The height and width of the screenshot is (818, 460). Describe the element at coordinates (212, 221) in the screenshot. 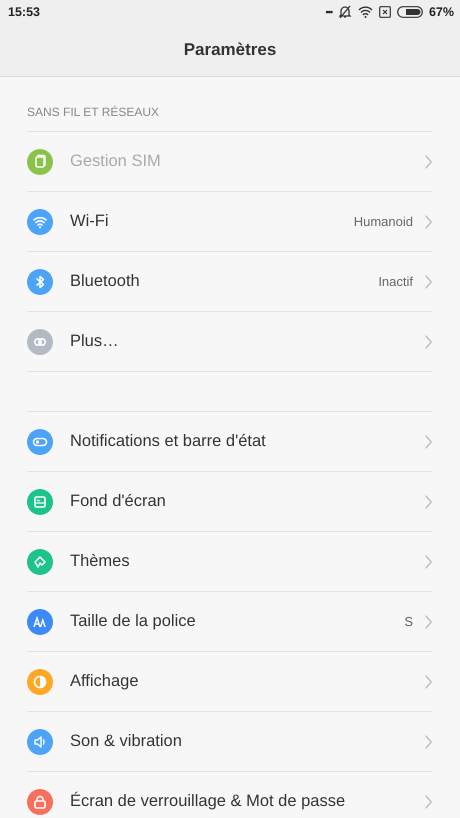

I see `setting-label: Wi-Fi` at that location.